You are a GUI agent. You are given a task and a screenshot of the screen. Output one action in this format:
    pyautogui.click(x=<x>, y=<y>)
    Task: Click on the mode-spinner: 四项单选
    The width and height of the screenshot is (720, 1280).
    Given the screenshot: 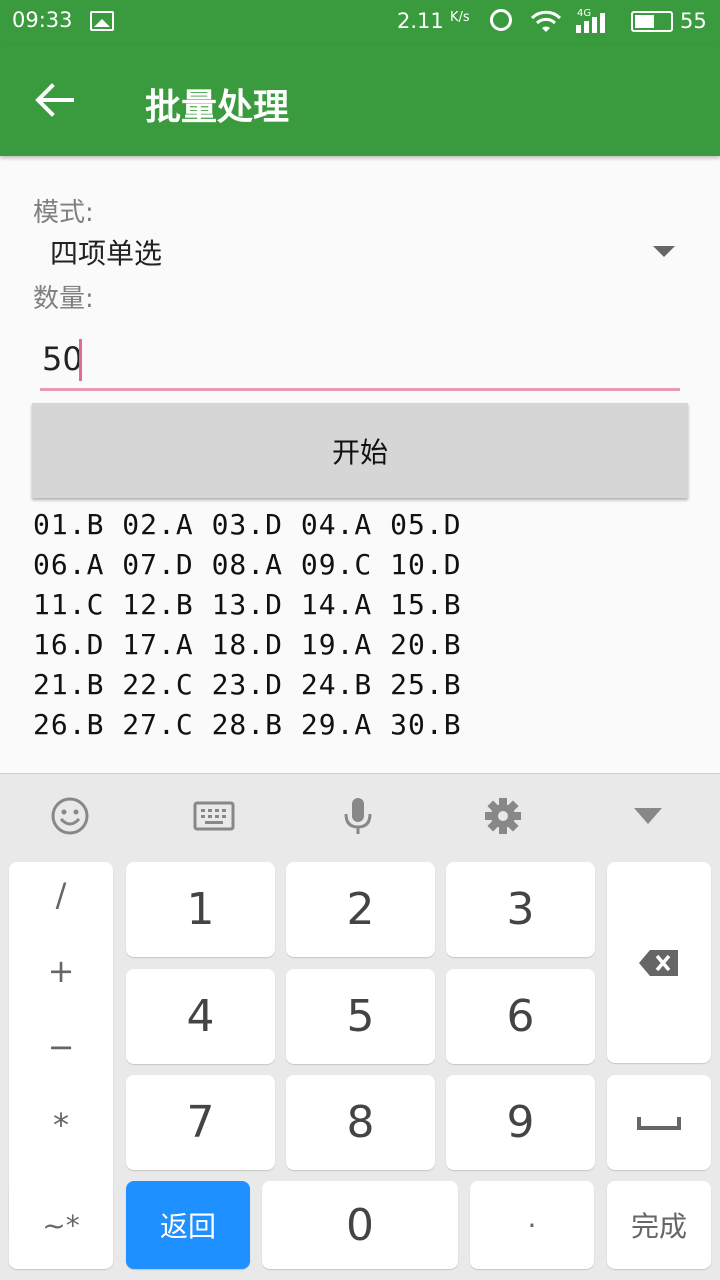 What is the action you would take?
    pyautogui.click(x=106, y=252)
    